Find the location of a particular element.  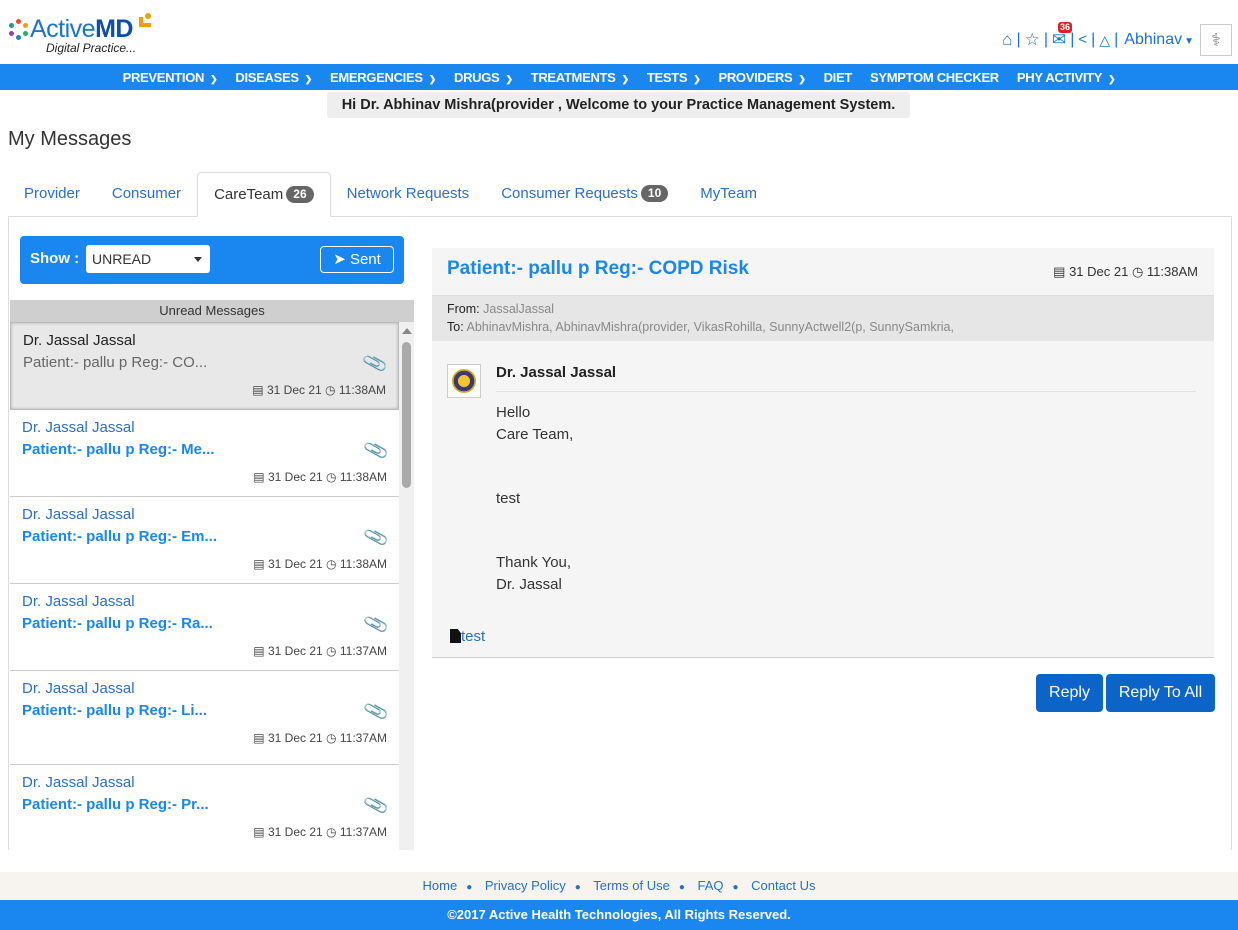

body-line: Dr. Jassal is located at coordinates (529, 584).